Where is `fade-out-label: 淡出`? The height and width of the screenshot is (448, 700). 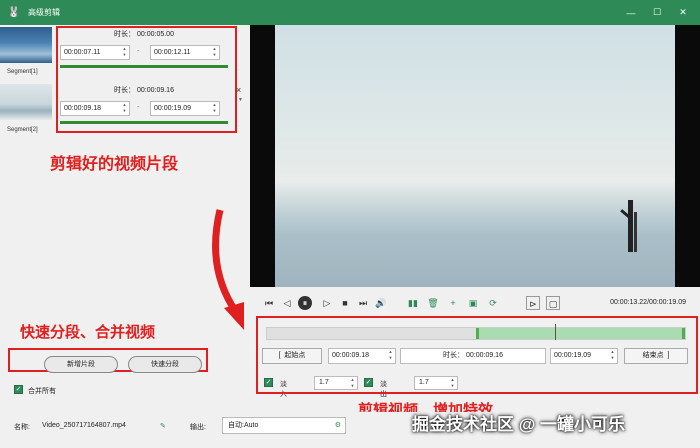 fade-out-label: 淡出 is located at coordinates (383, 389).